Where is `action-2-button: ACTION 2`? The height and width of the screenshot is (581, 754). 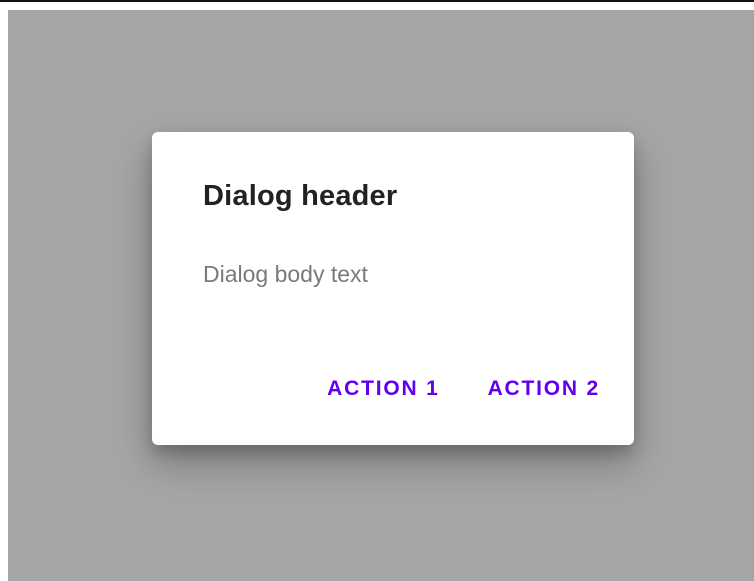 action-2-button: ACTION 2 is located at coordinates (544, 388).